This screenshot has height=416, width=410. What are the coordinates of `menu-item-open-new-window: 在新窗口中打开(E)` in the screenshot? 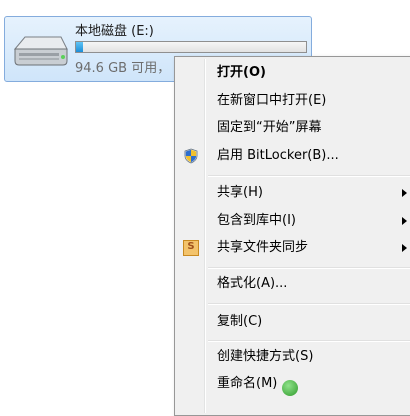 It's located at (293, 101).